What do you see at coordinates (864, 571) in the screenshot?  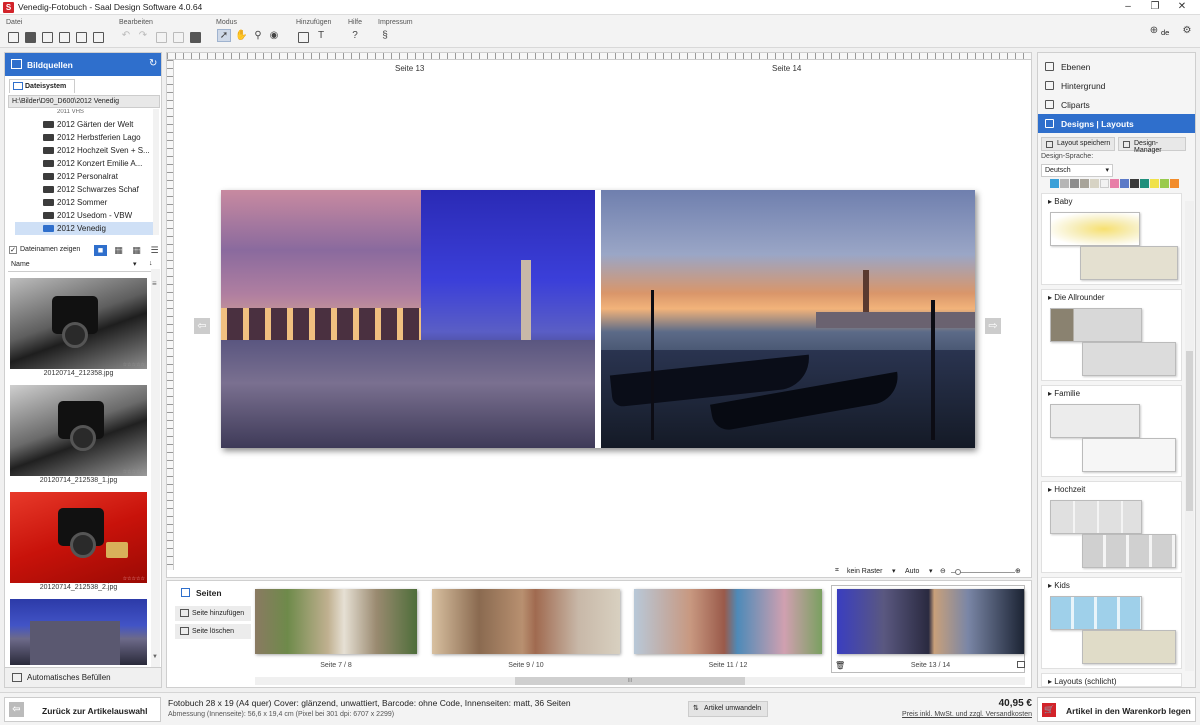 I see `raster-select: kein Raster` at bounding box center [864, 571].